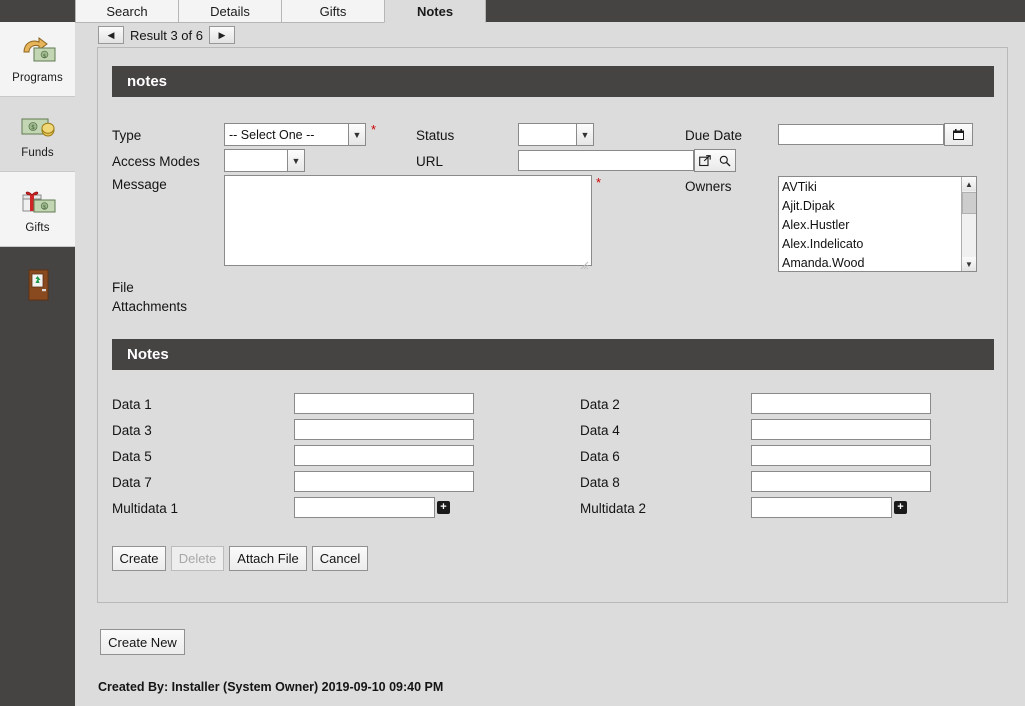 The width and height of the screenshot is (1025, 706). I want to click on tab-details-label: Details, so click(230, 11).